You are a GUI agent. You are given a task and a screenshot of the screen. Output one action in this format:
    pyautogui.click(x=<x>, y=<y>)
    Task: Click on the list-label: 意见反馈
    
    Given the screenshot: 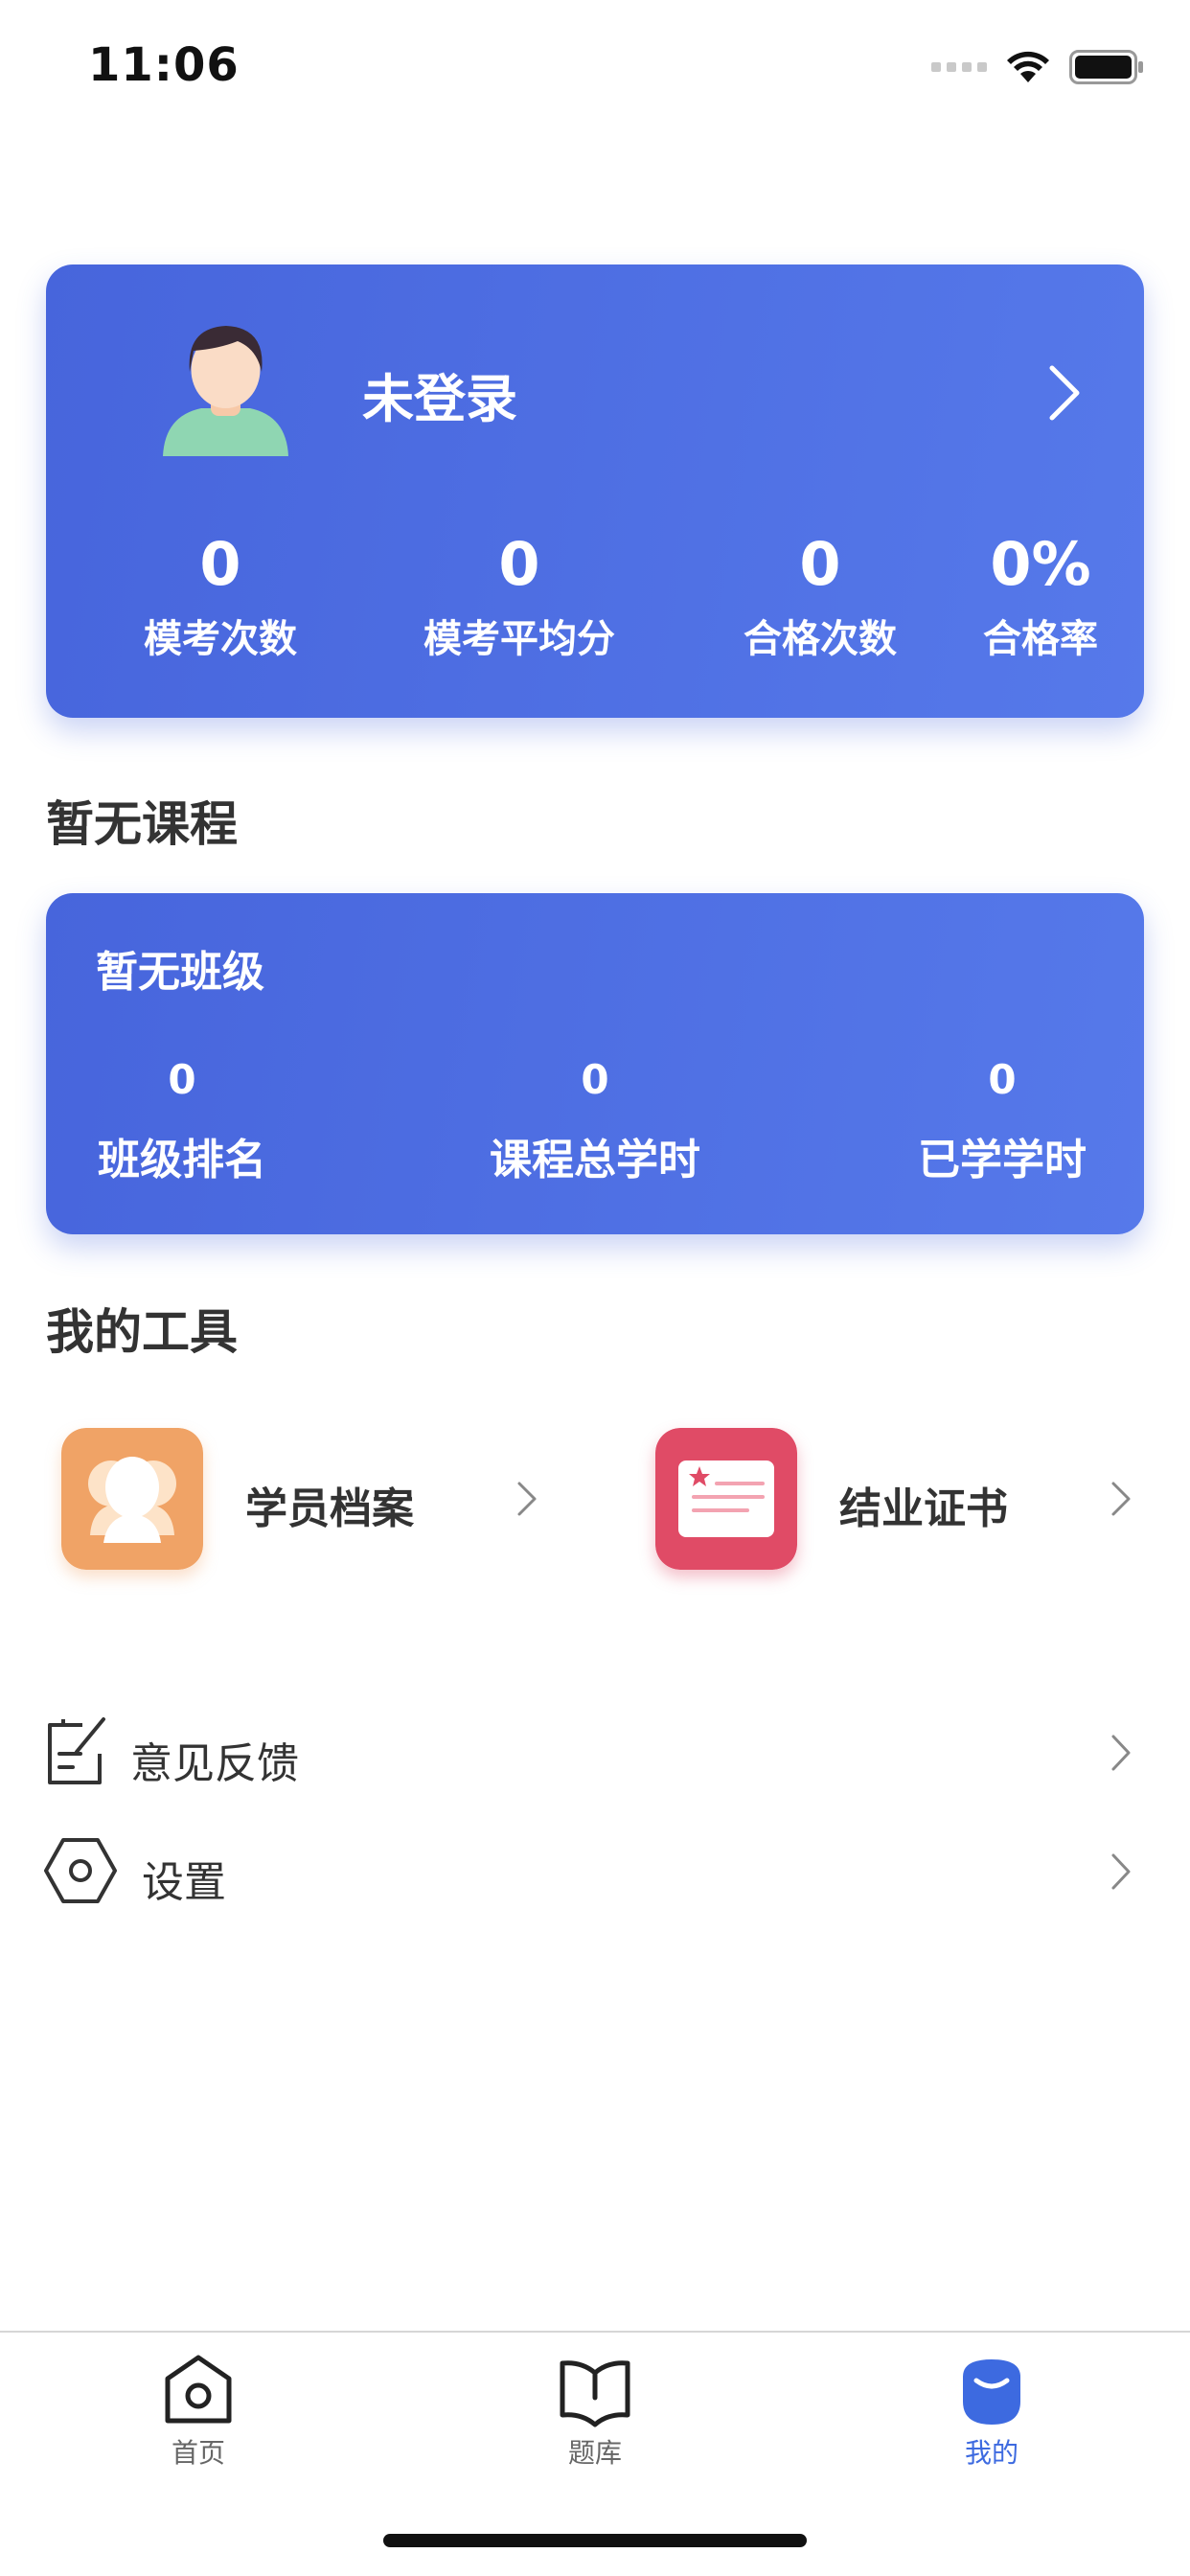 What is the action you would take?
    pyautogui.click(x=214, y=1763)
    